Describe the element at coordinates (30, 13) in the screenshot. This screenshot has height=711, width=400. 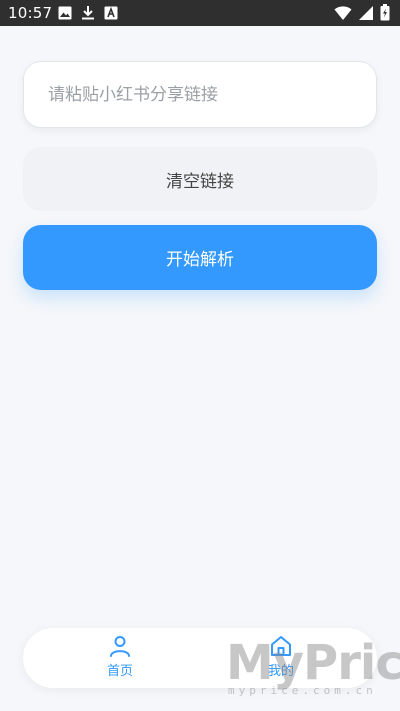
I see `status-time: 10:57` at that location.